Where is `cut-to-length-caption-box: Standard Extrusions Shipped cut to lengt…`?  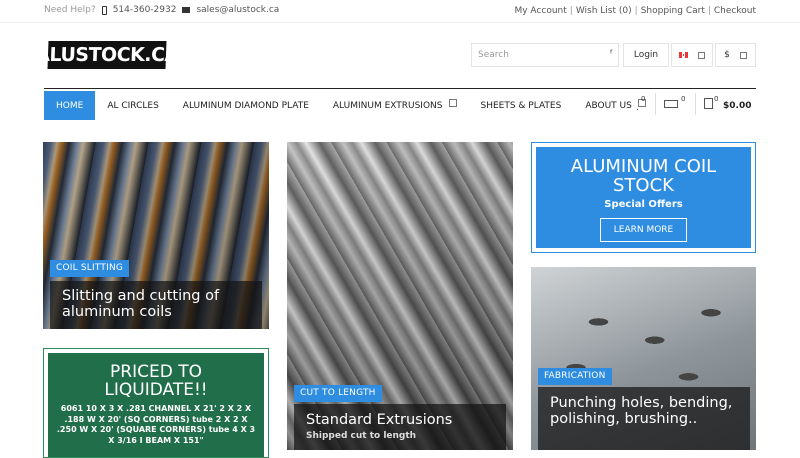
cut-to-length-caption-box: Standard Extrusions Shipped cut to lengt… is located at coordinates (400, 427).